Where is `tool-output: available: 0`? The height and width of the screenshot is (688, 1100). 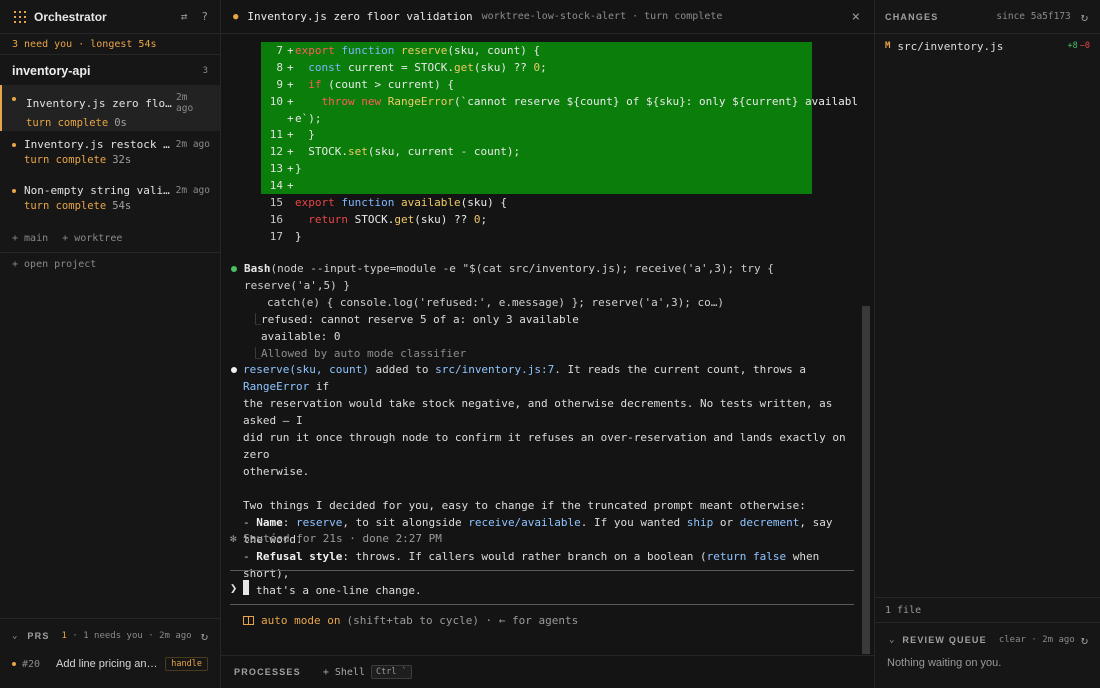
tool-output: available: 0 is located at coordinates (301, 336).